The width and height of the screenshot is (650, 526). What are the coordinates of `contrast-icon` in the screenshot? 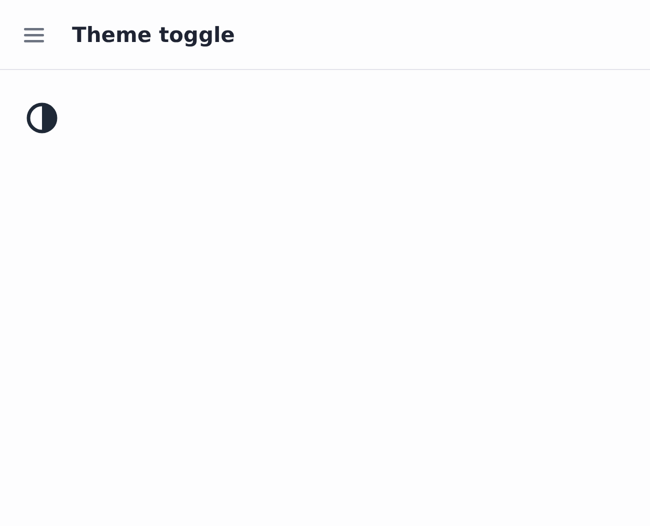 It's located at (42, 118).